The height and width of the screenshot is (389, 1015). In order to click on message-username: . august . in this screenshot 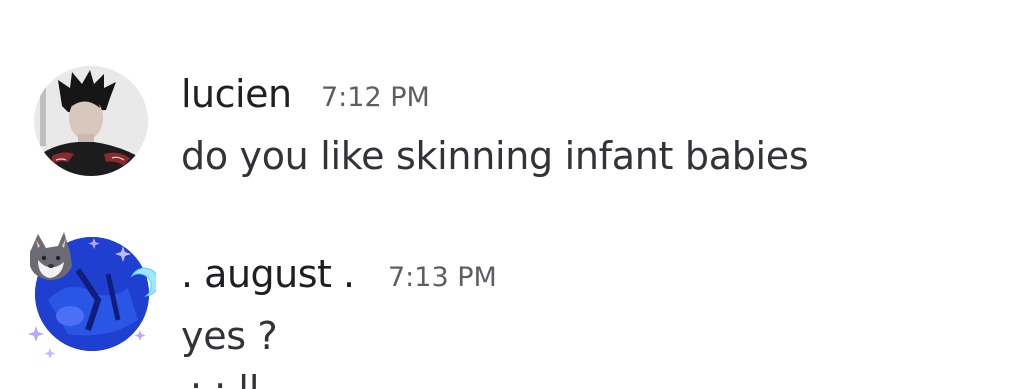, I will do `click(268, 274)`.